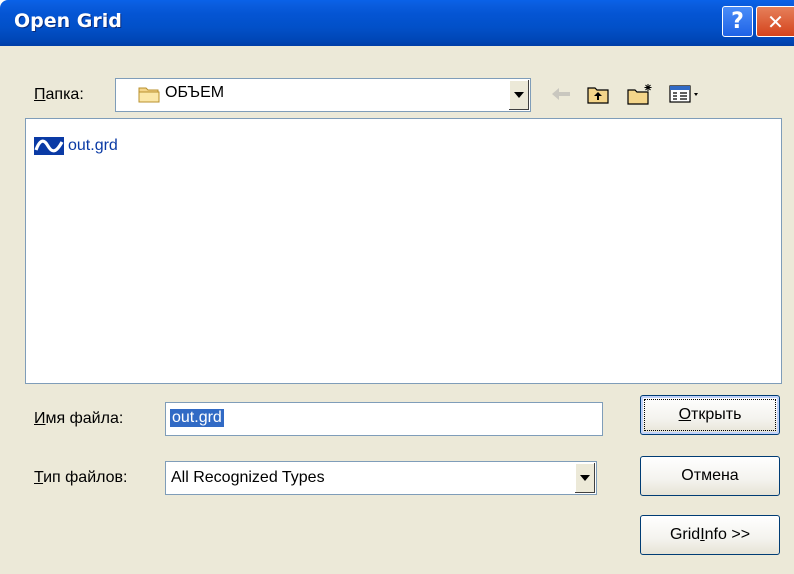 This screenshot has width=794, height=574. Describe the element at coordinates (197, 418) in the screenshot. I see `file-name-value: out.grd` at that location.